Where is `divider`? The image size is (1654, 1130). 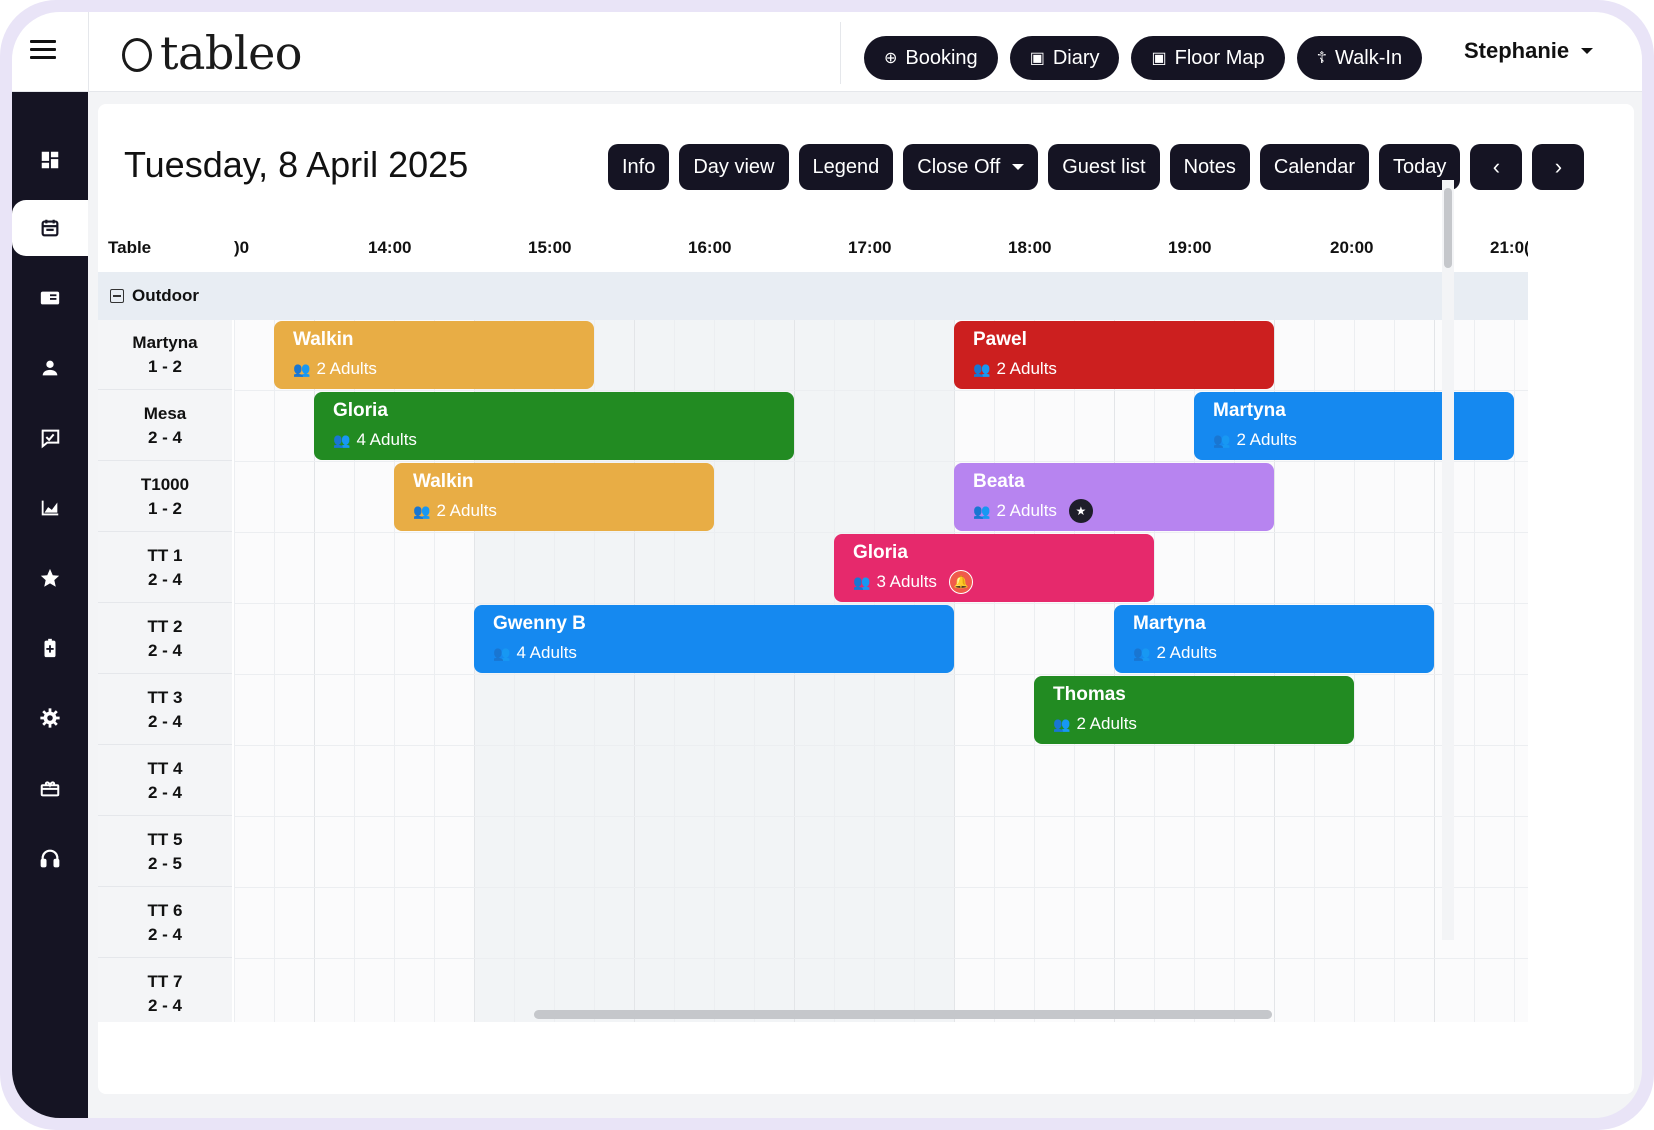 divider is located at coordinates (840, 53).